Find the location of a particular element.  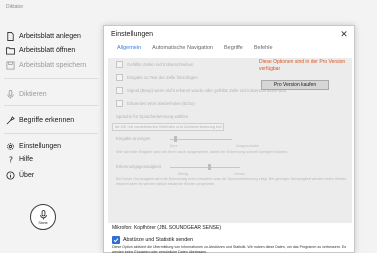

send-stats-option: Abstürze und Statistik senden is located at coordinates (152, 240).